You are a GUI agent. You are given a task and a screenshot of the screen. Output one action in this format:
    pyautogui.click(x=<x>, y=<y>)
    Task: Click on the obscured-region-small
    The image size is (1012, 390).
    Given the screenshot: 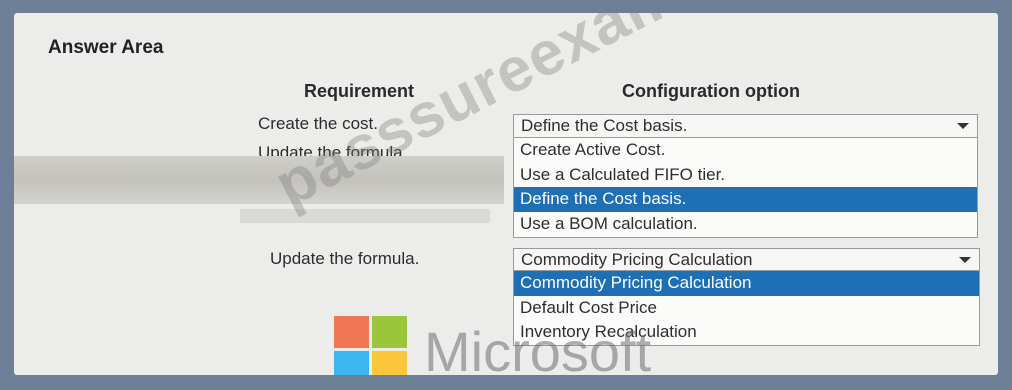 What is the action you would take?
    pyautogui.click(x=365, y=216)
    